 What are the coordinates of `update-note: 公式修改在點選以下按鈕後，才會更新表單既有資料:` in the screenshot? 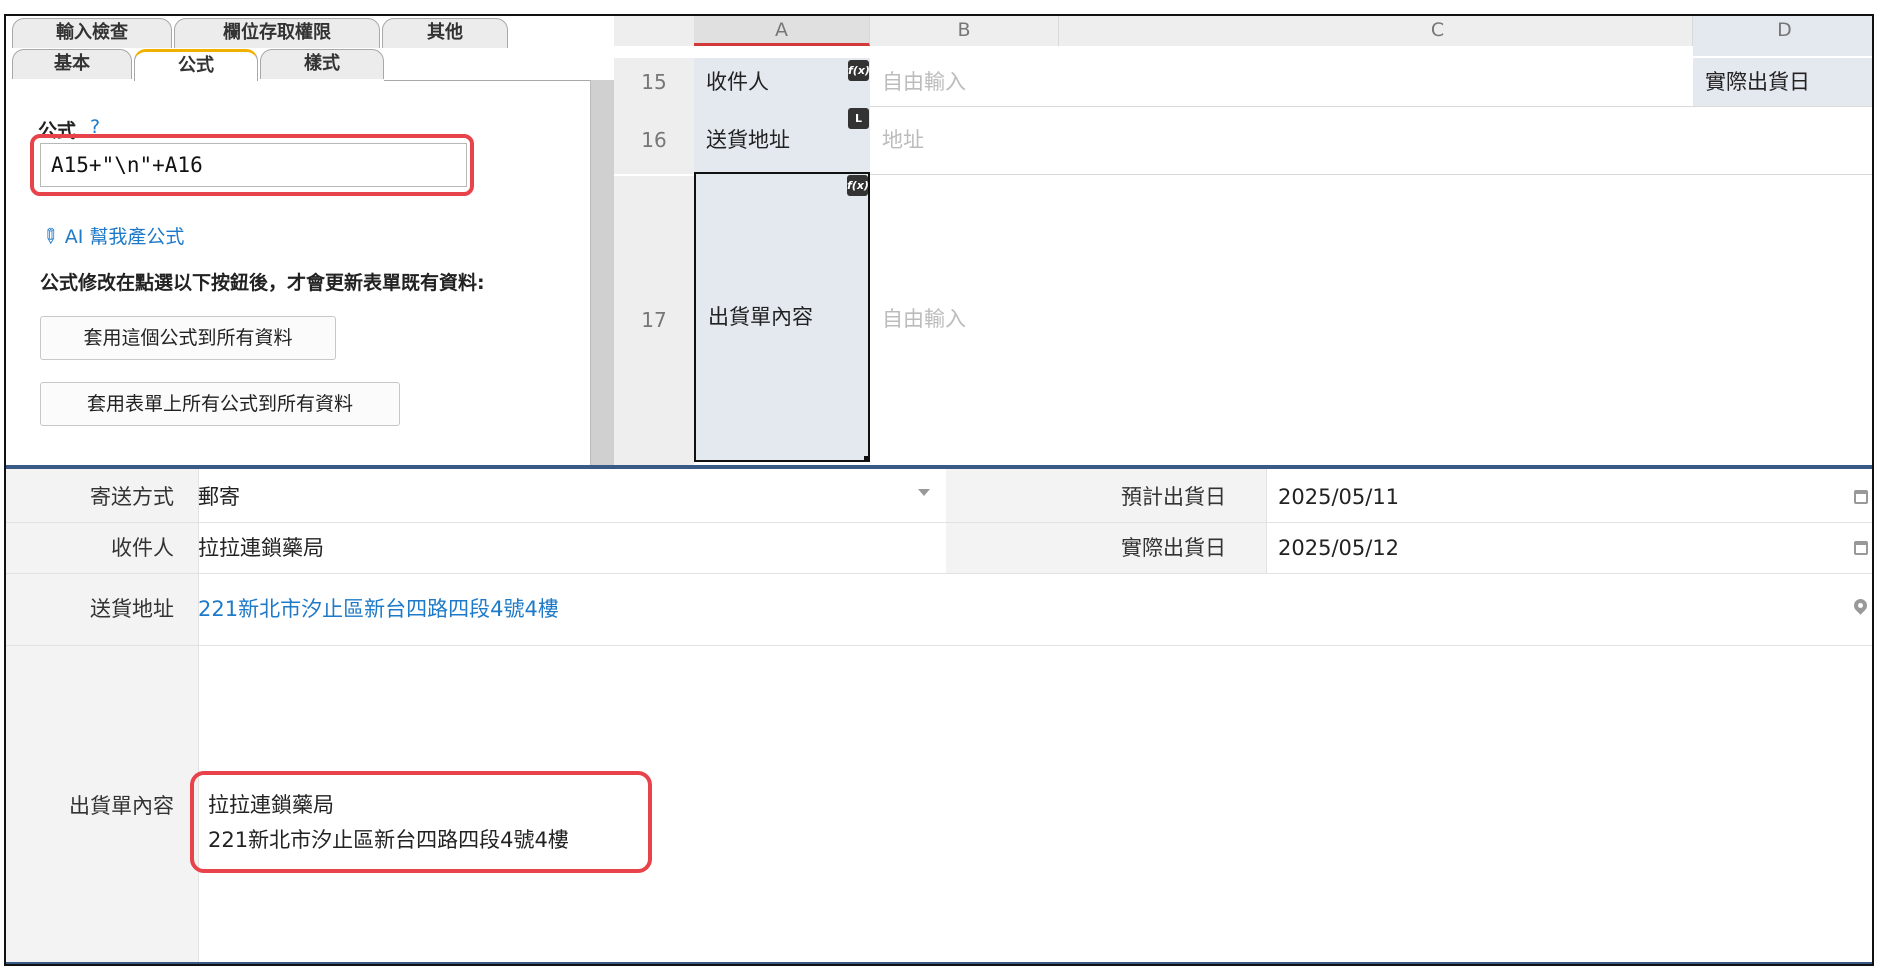 It's located at (262, 283).